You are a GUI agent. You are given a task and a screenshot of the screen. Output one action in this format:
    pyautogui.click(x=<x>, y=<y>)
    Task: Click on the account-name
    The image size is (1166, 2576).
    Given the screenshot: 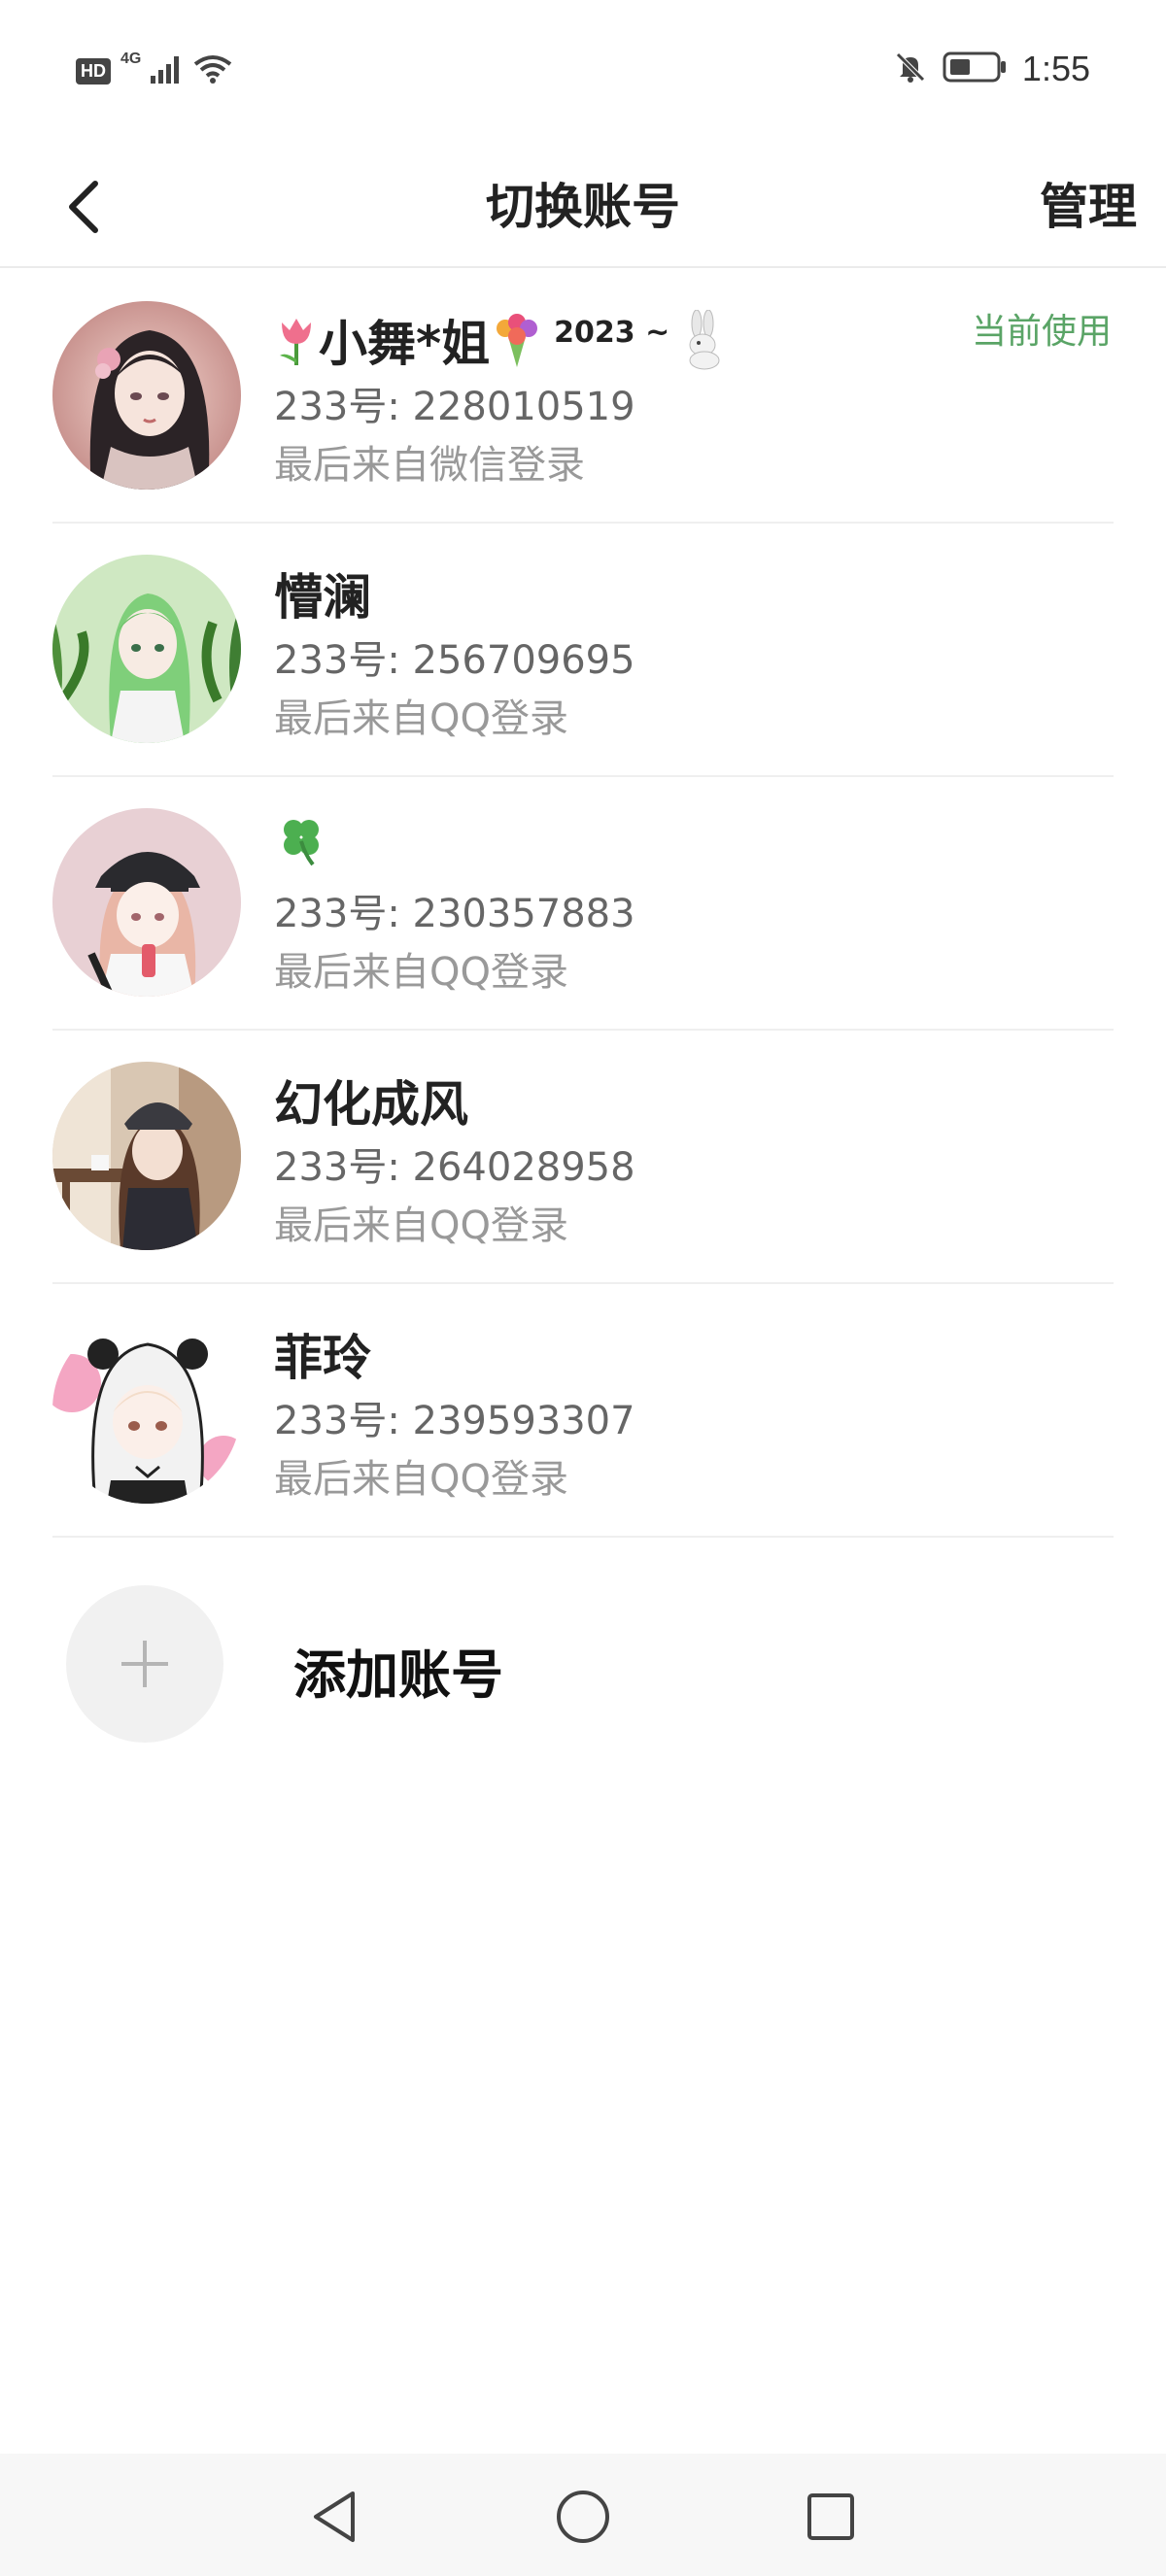 What is the action you would take?
    pyautogui.click(x=301, y=839)
    